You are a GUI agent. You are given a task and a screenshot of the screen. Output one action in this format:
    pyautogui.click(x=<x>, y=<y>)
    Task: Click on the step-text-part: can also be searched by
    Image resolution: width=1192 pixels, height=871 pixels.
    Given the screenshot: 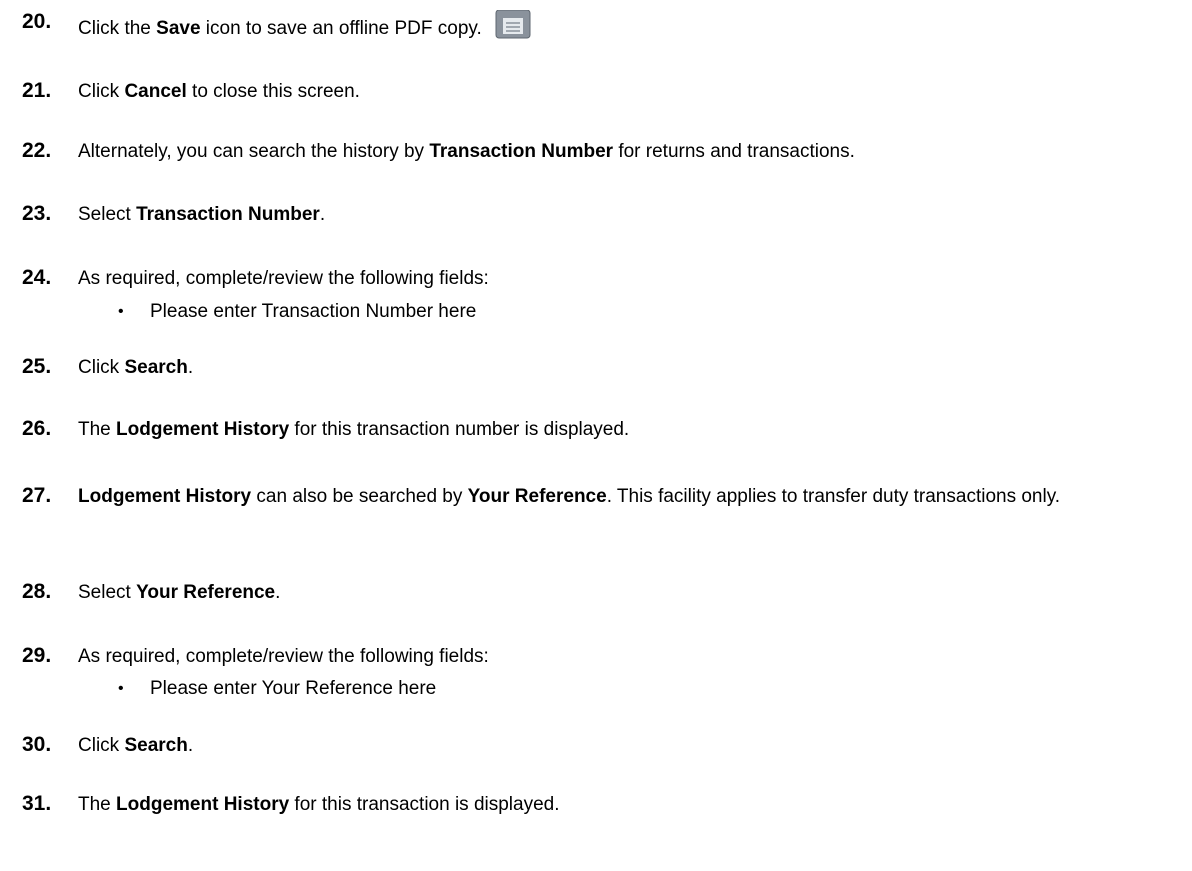 What is the action you would take?
    pyautogui.click(x=359, y=496)
    